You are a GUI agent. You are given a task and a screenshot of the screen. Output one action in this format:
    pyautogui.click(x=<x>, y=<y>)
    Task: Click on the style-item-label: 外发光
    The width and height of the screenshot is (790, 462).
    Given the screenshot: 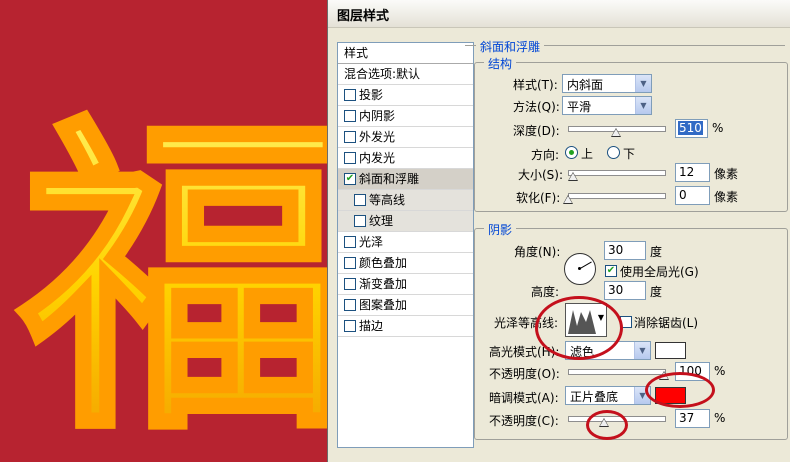 What is the action you would take?
    pyautogui.click(x=377, y=137)
    